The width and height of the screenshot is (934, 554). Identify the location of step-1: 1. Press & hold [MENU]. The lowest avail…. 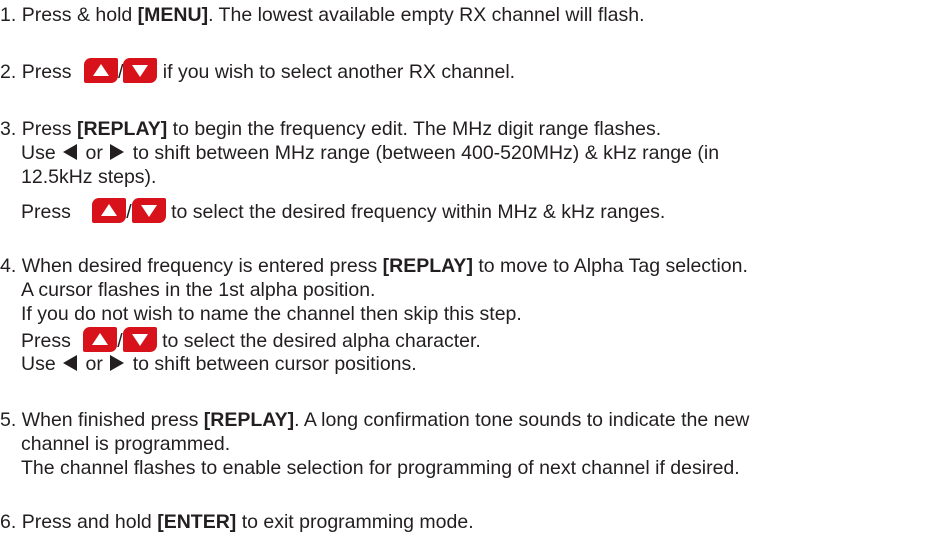
(322, 15).